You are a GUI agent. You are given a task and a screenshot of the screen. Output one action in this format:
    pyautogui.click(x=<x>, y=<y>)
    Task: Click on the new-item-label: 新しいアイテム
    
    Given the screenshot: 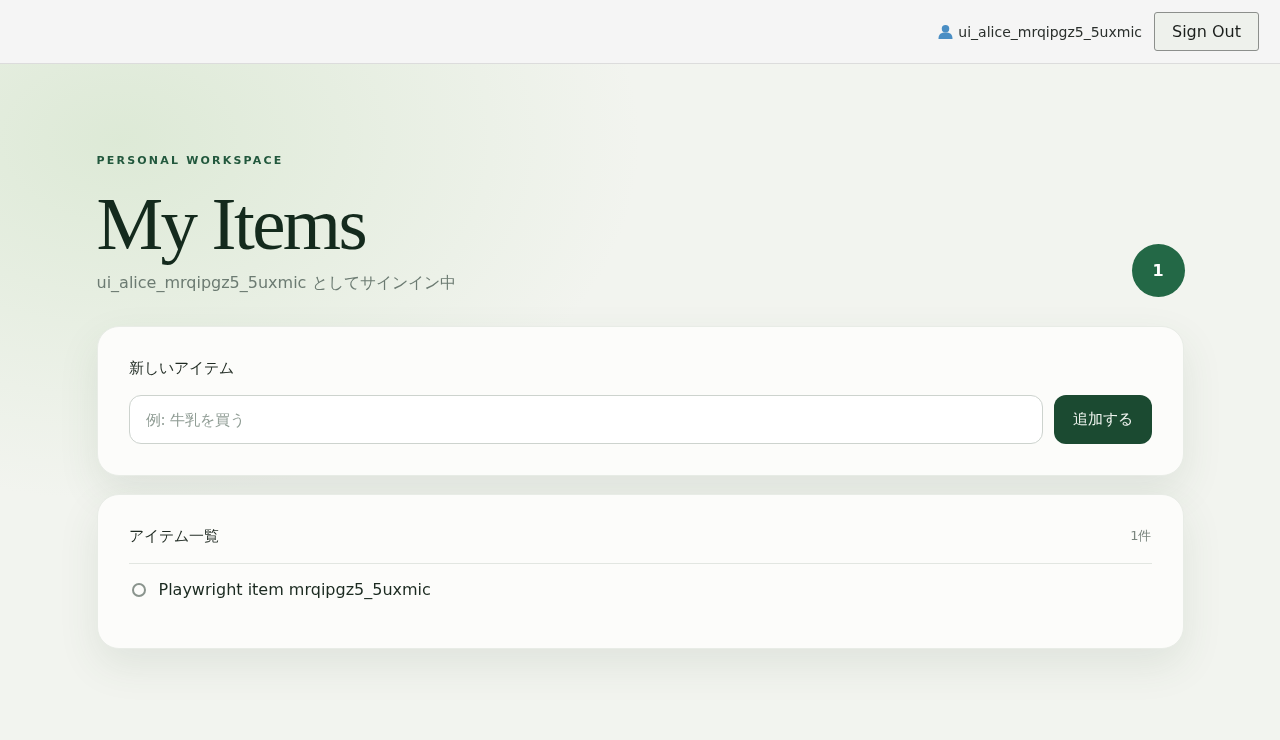 What is the action you would take?
    pyautogui.click(x=181, y=368)
    